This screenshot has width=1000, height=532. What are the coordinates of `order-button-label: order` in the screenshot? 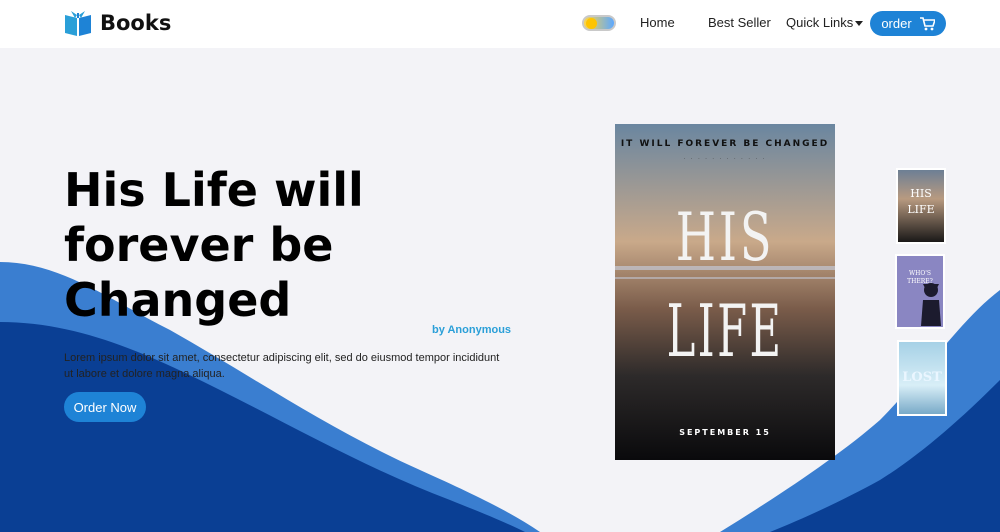 It's located at (896, 23).